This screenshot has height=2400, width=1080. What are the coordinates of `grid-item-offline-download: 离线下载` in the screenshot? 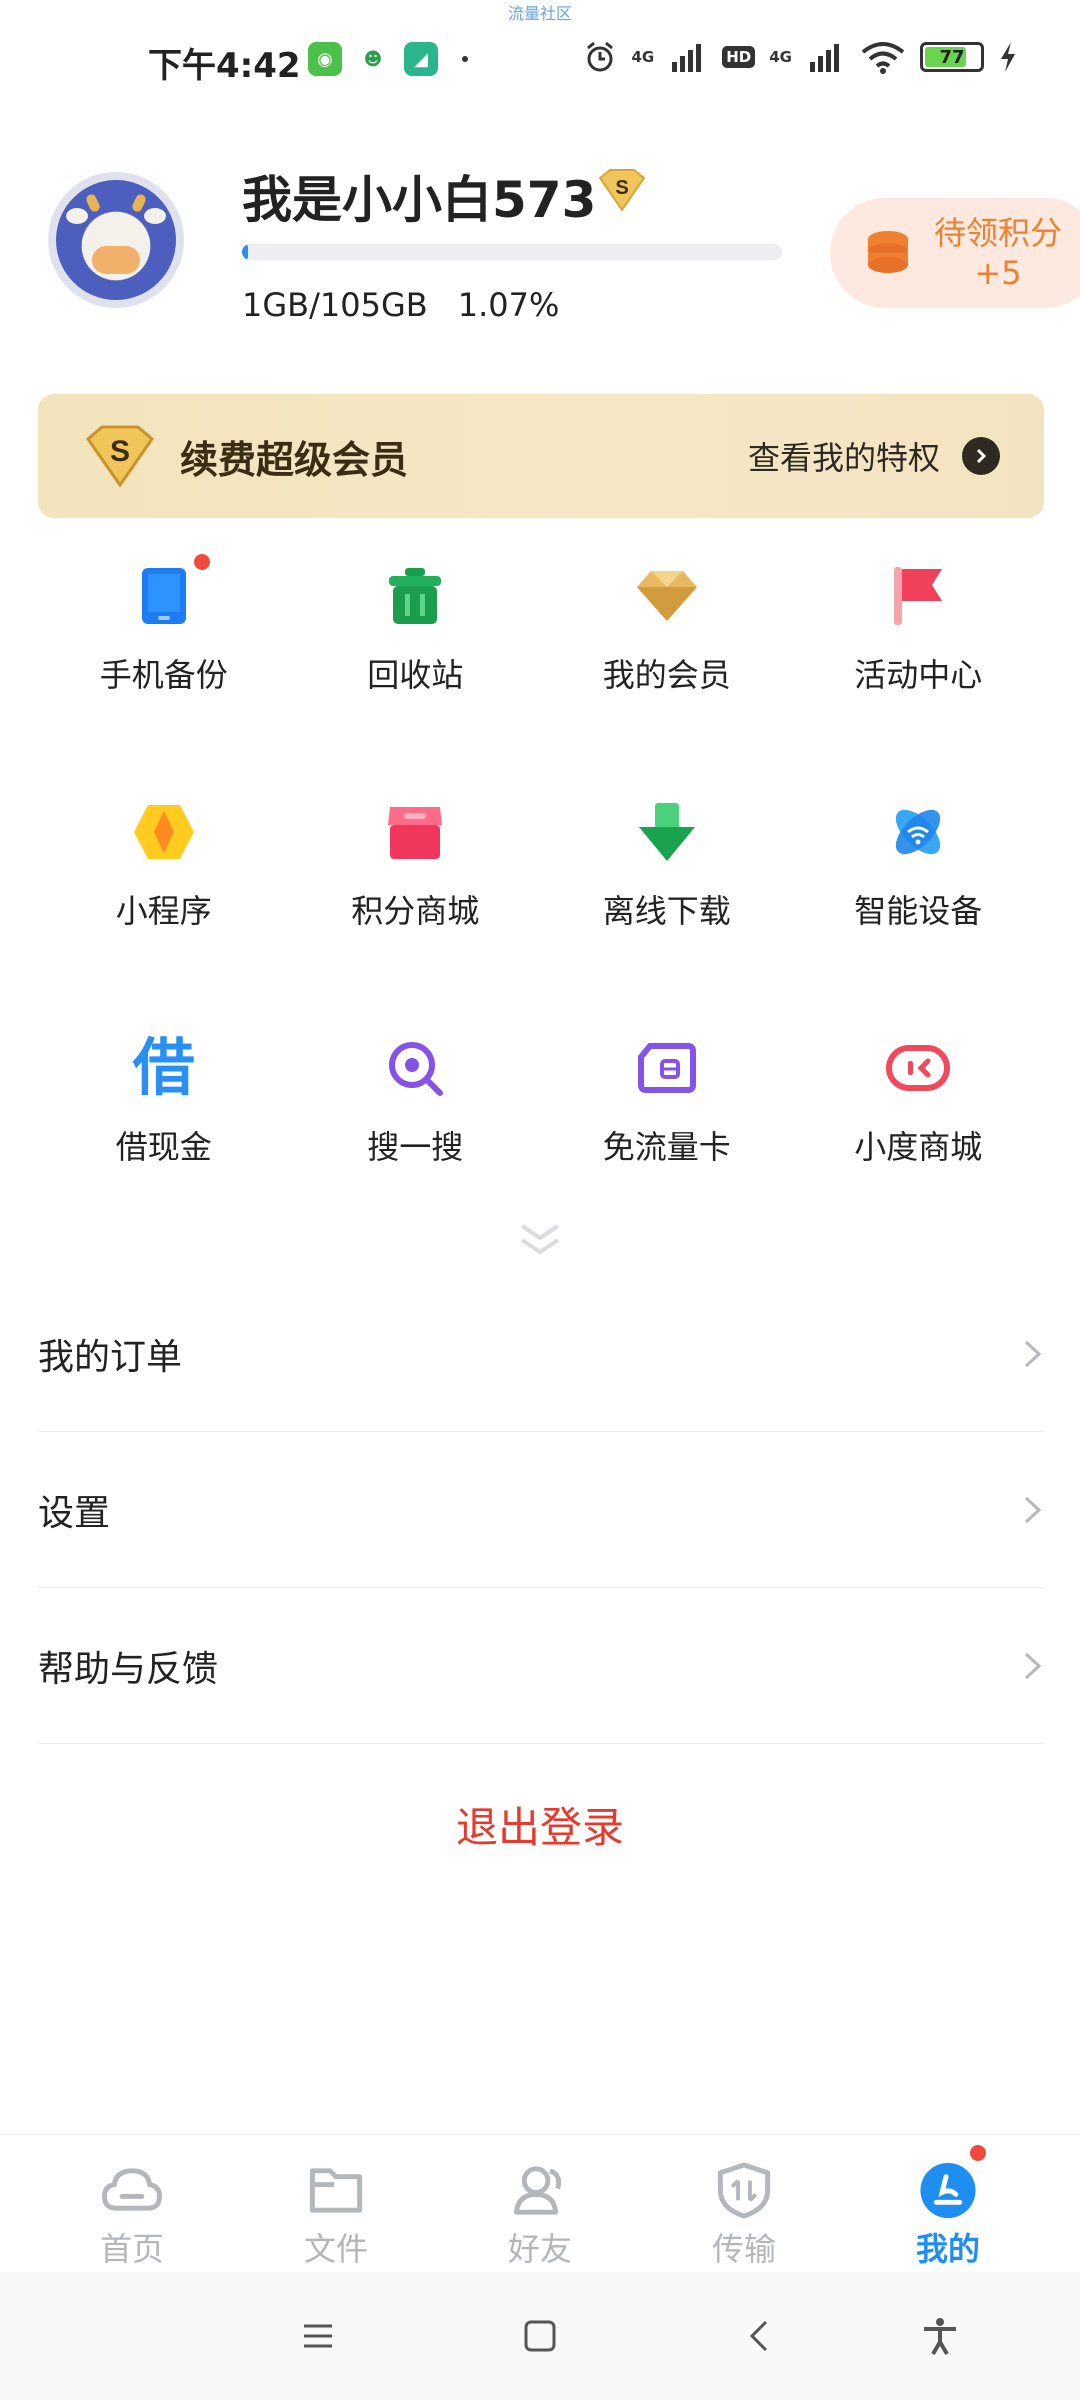 It's located at (667, 864).